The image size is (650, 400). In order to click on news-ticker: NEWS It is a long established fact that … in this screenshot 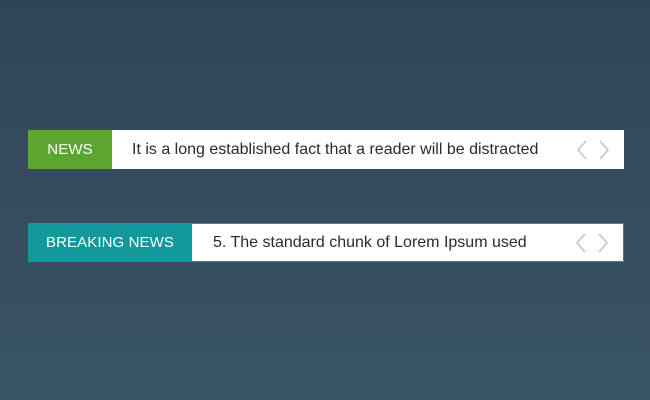, I will do `click(326, 149)`.